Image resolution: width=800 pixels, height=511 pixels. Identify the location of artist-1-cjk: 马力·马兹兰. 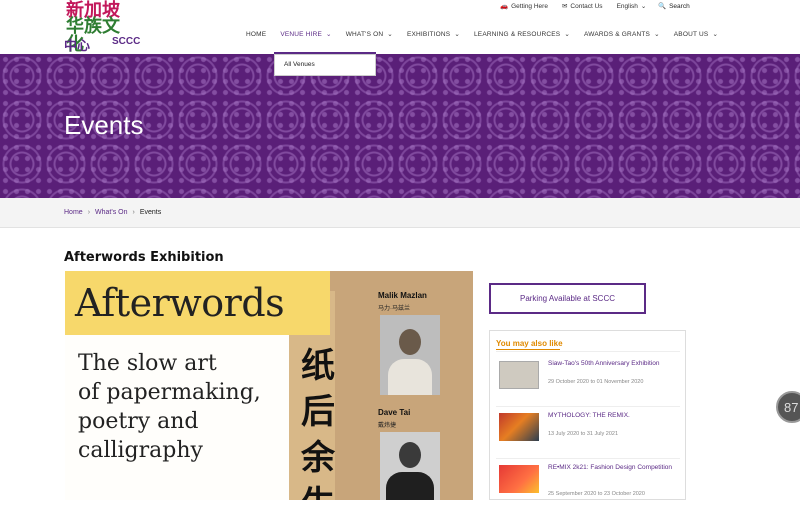
(394, 309).